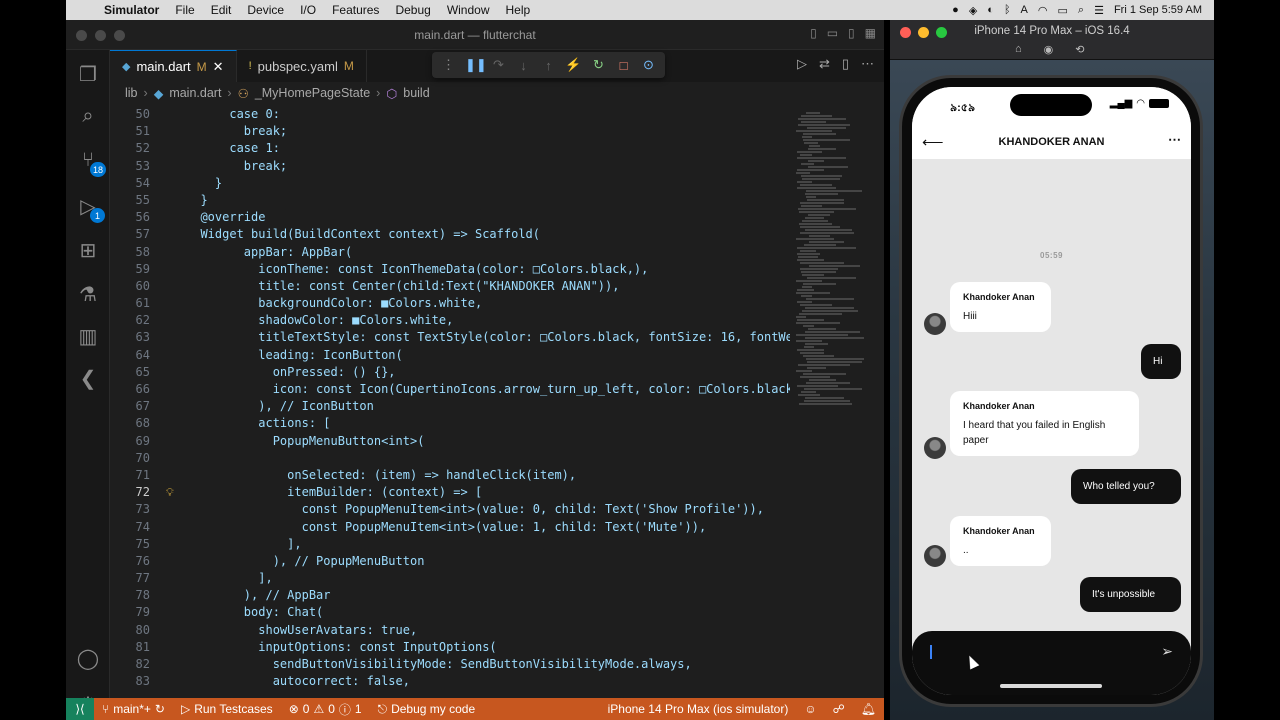  I want to click on control-center-icon: ☰, so click(1099, 10).